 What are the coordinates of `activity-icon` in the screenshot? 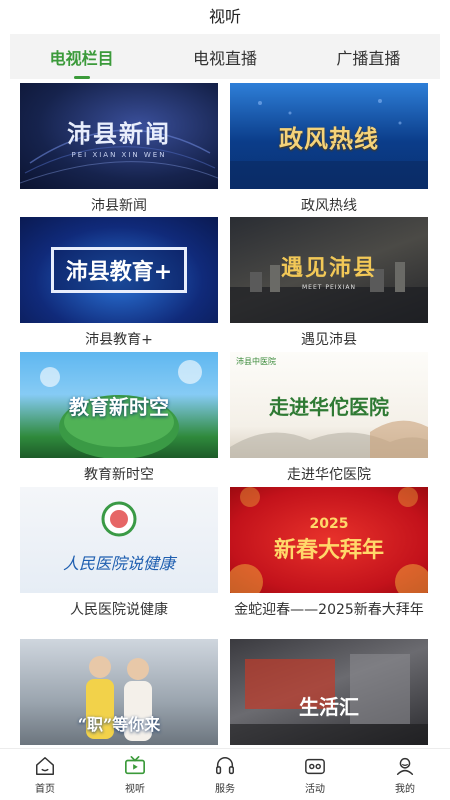 It's located at (315, 766).